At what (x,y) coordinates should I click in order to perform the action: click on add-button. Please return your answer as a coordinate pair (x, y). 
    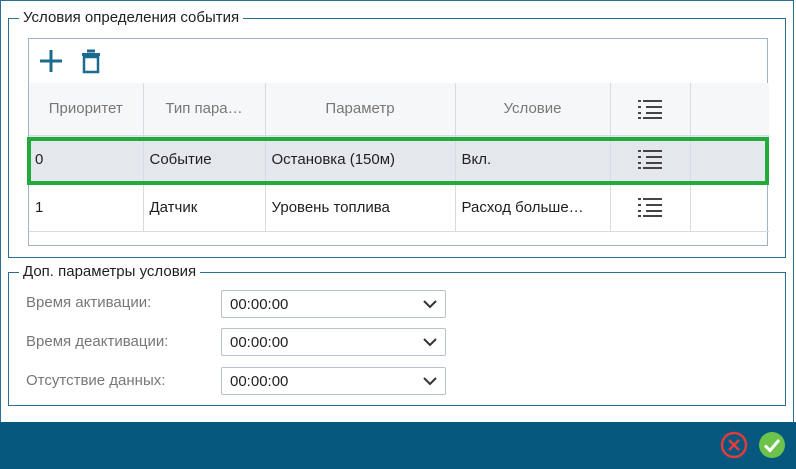
    Looking at the image, I should click on (51, 61).